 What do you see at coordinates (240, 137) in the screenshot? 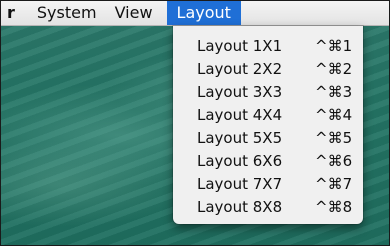
I see `menu-item-label: Layout 5X5` at bounding box center [240, 137].